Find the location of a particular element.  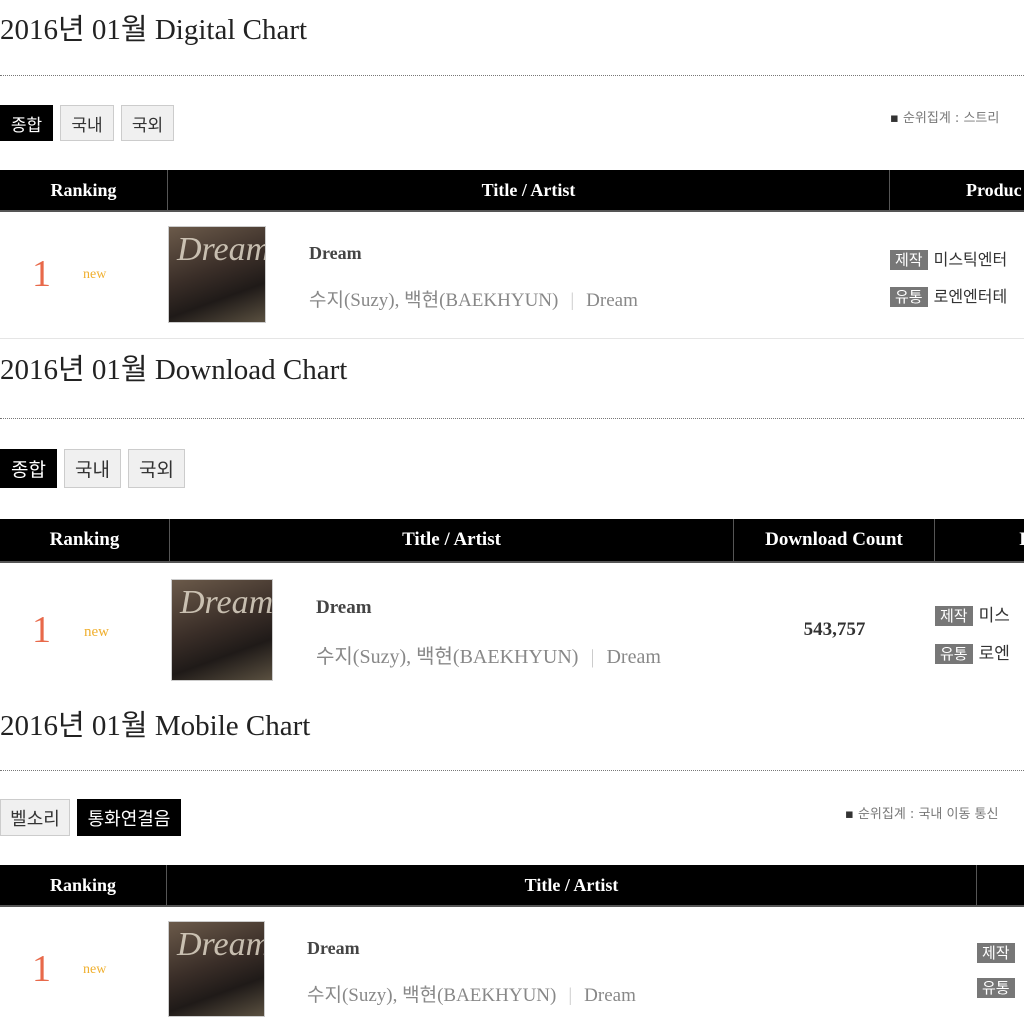

ranking-note: 순위집계 : 스트리 is located at coordinates (944, 116).